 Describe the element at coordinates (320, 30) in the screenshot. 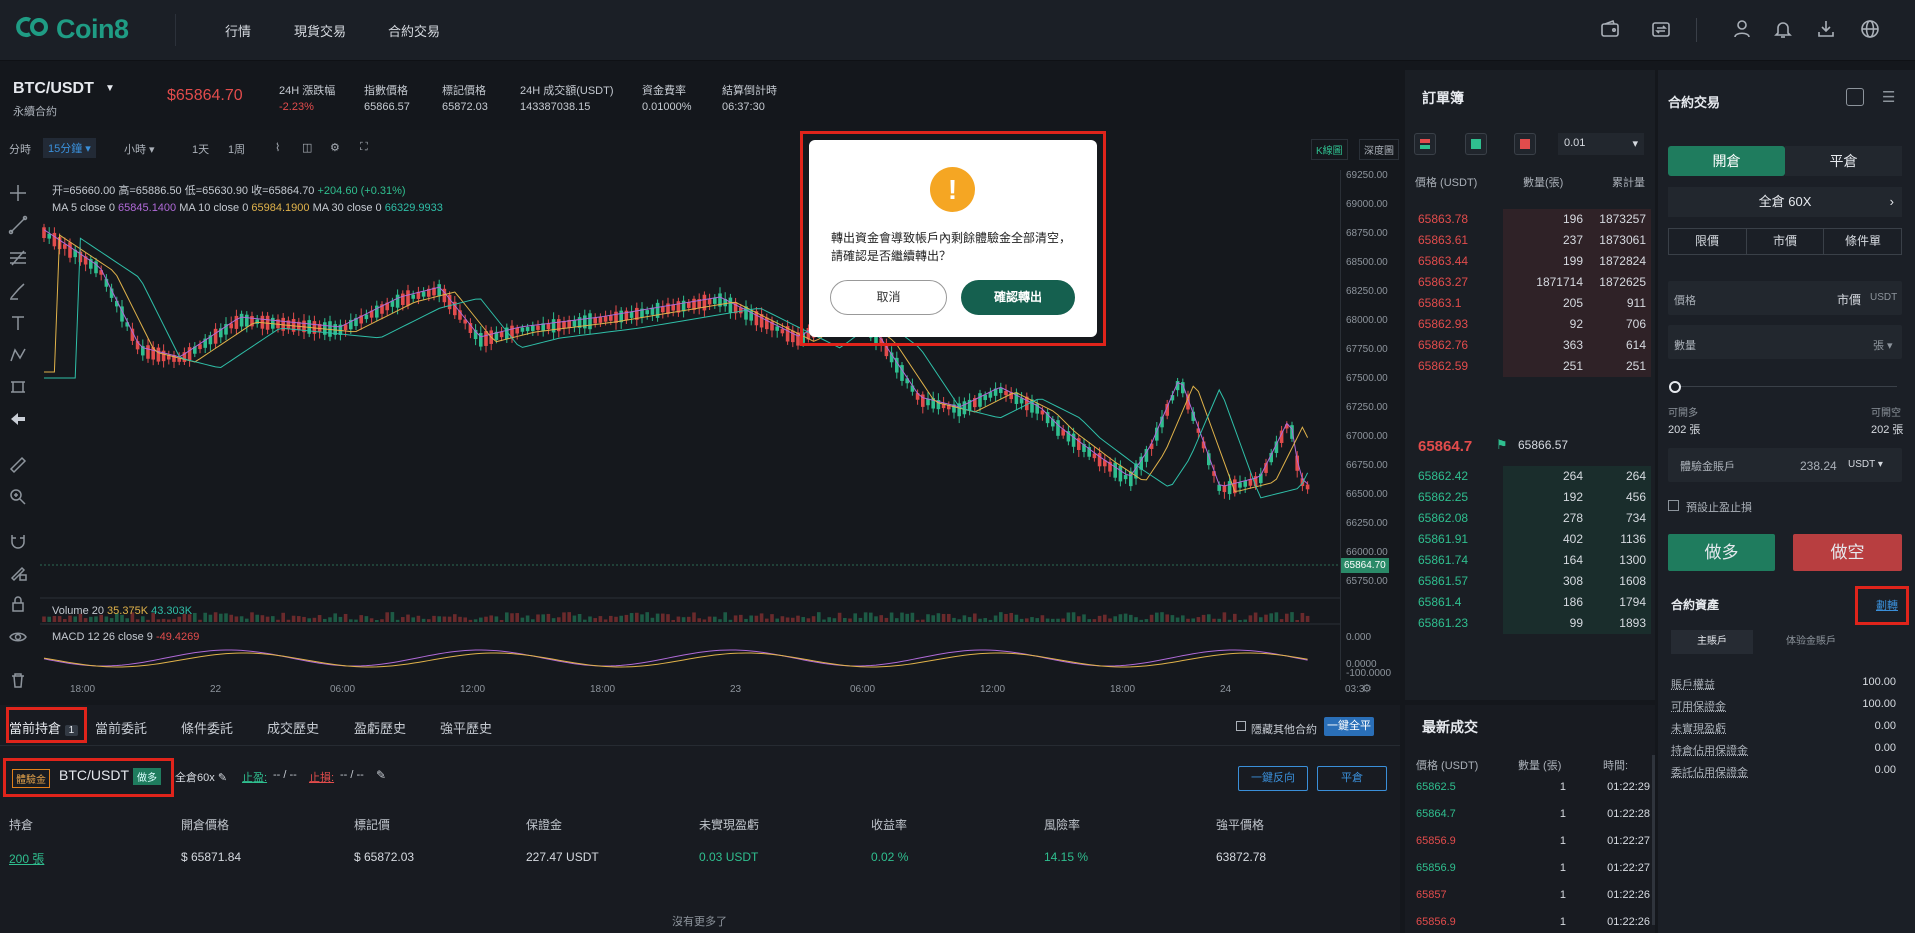

I see `nav-spot: 現貨交易` at that location.